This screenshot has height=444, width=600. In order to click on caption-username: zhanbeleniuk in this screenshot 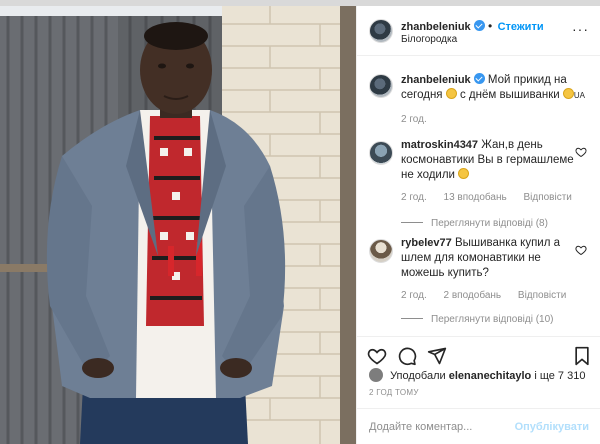, I will do `click(436, 80)`.